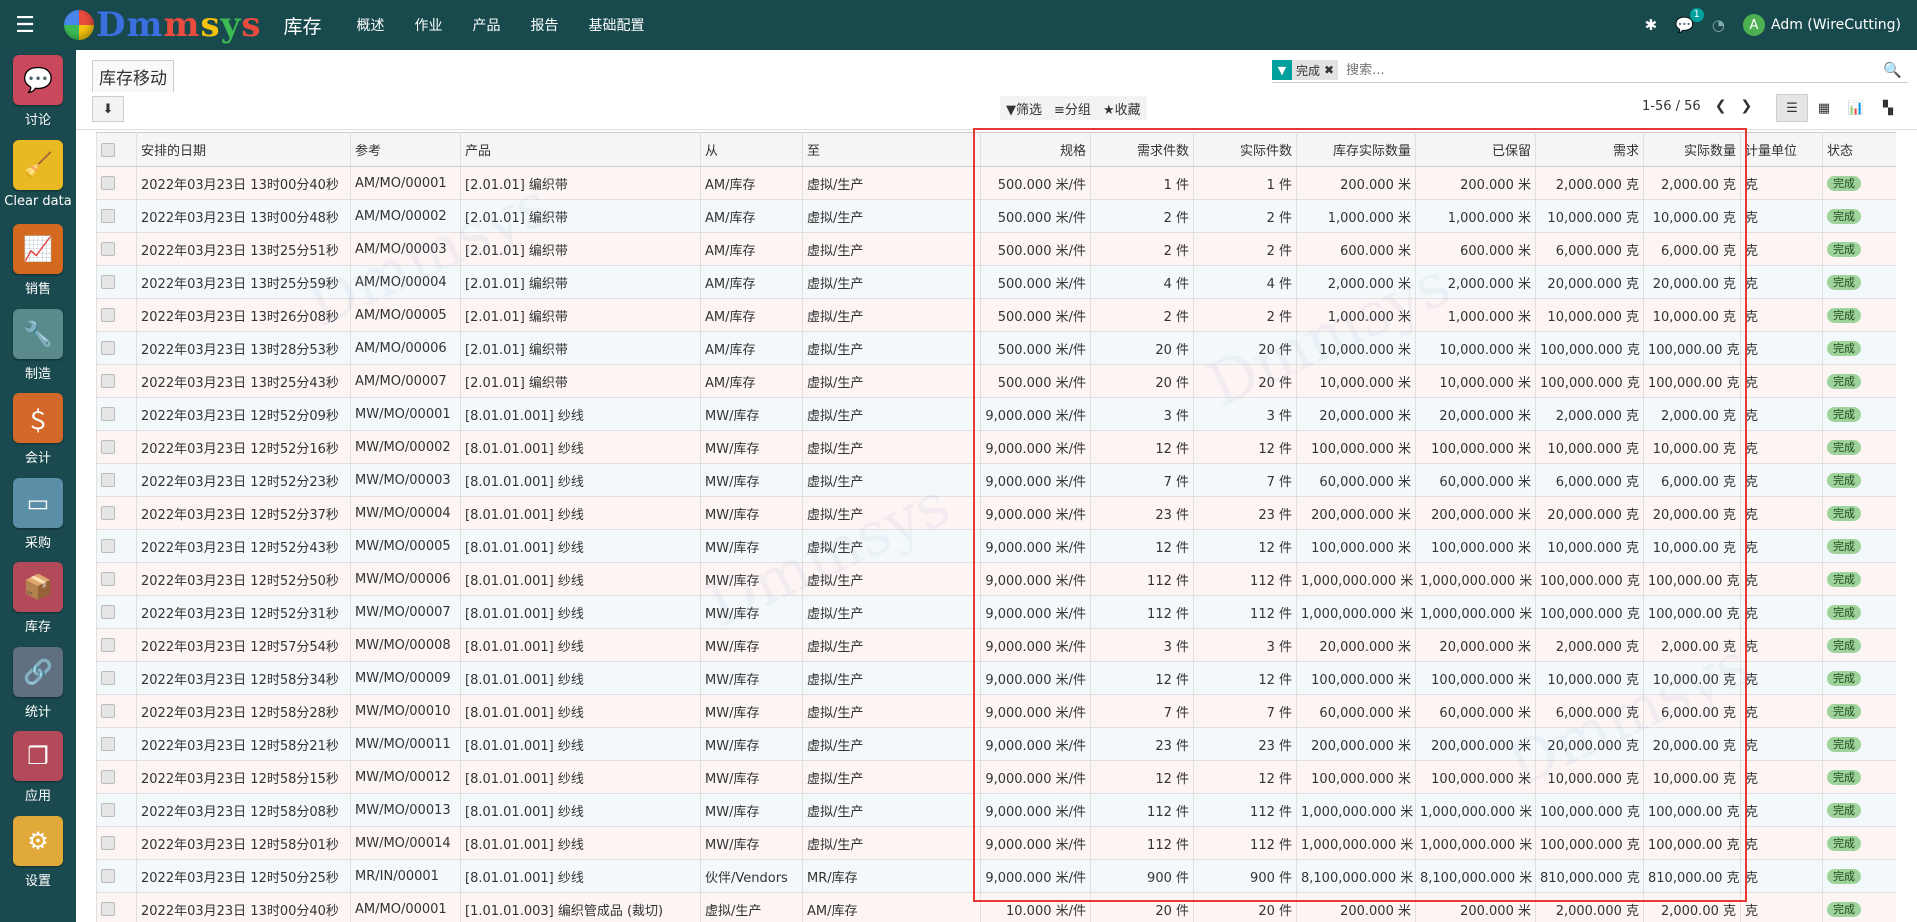 This screenshot has height=922, width=1917. Describe the element at coordinates (1671, 106) in the screenshot. I see `pager-value: 1-56 / 56` at that location.